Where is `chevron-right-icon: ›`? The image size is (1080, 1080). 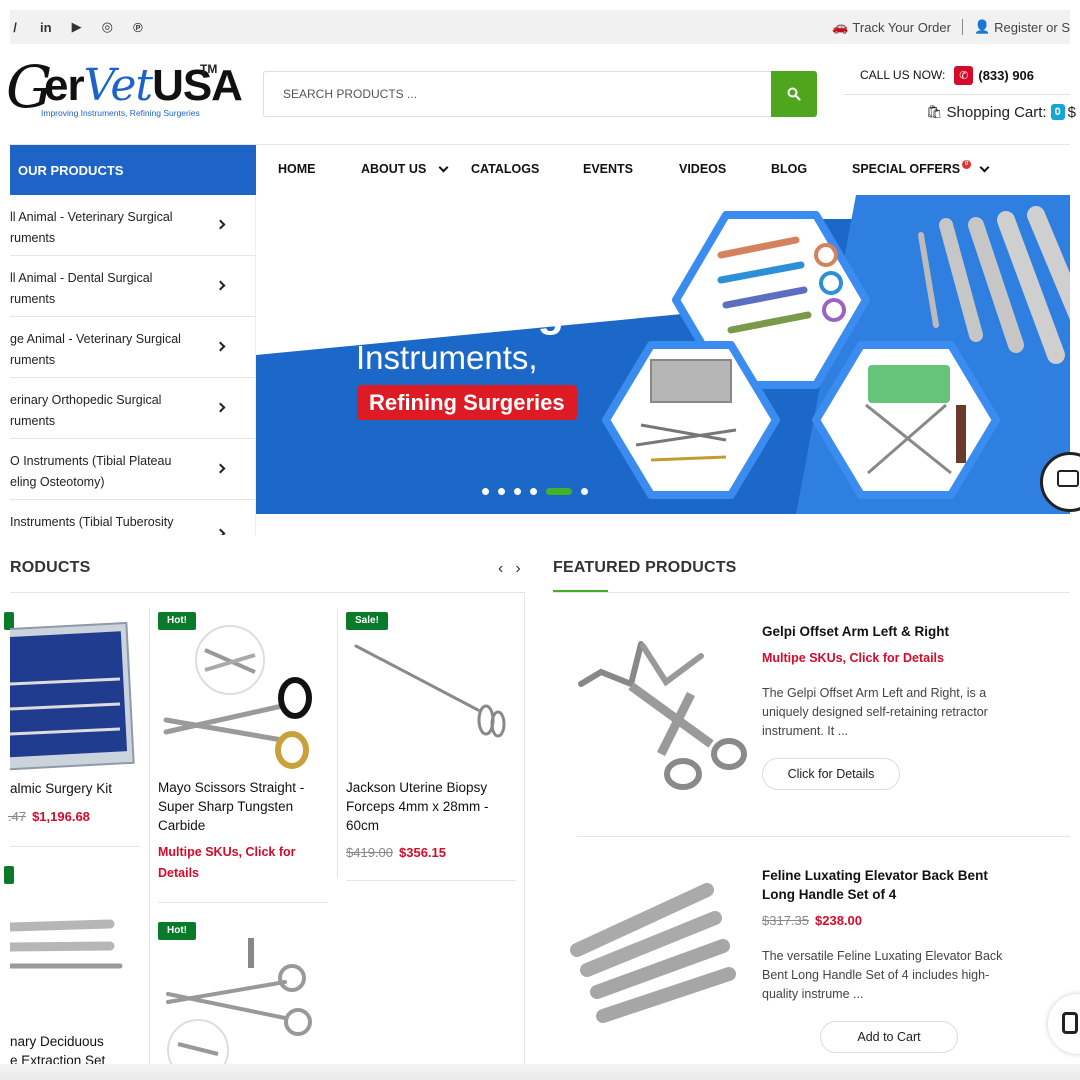 chevron-right-icon: › is located at coordinates (517, 569).